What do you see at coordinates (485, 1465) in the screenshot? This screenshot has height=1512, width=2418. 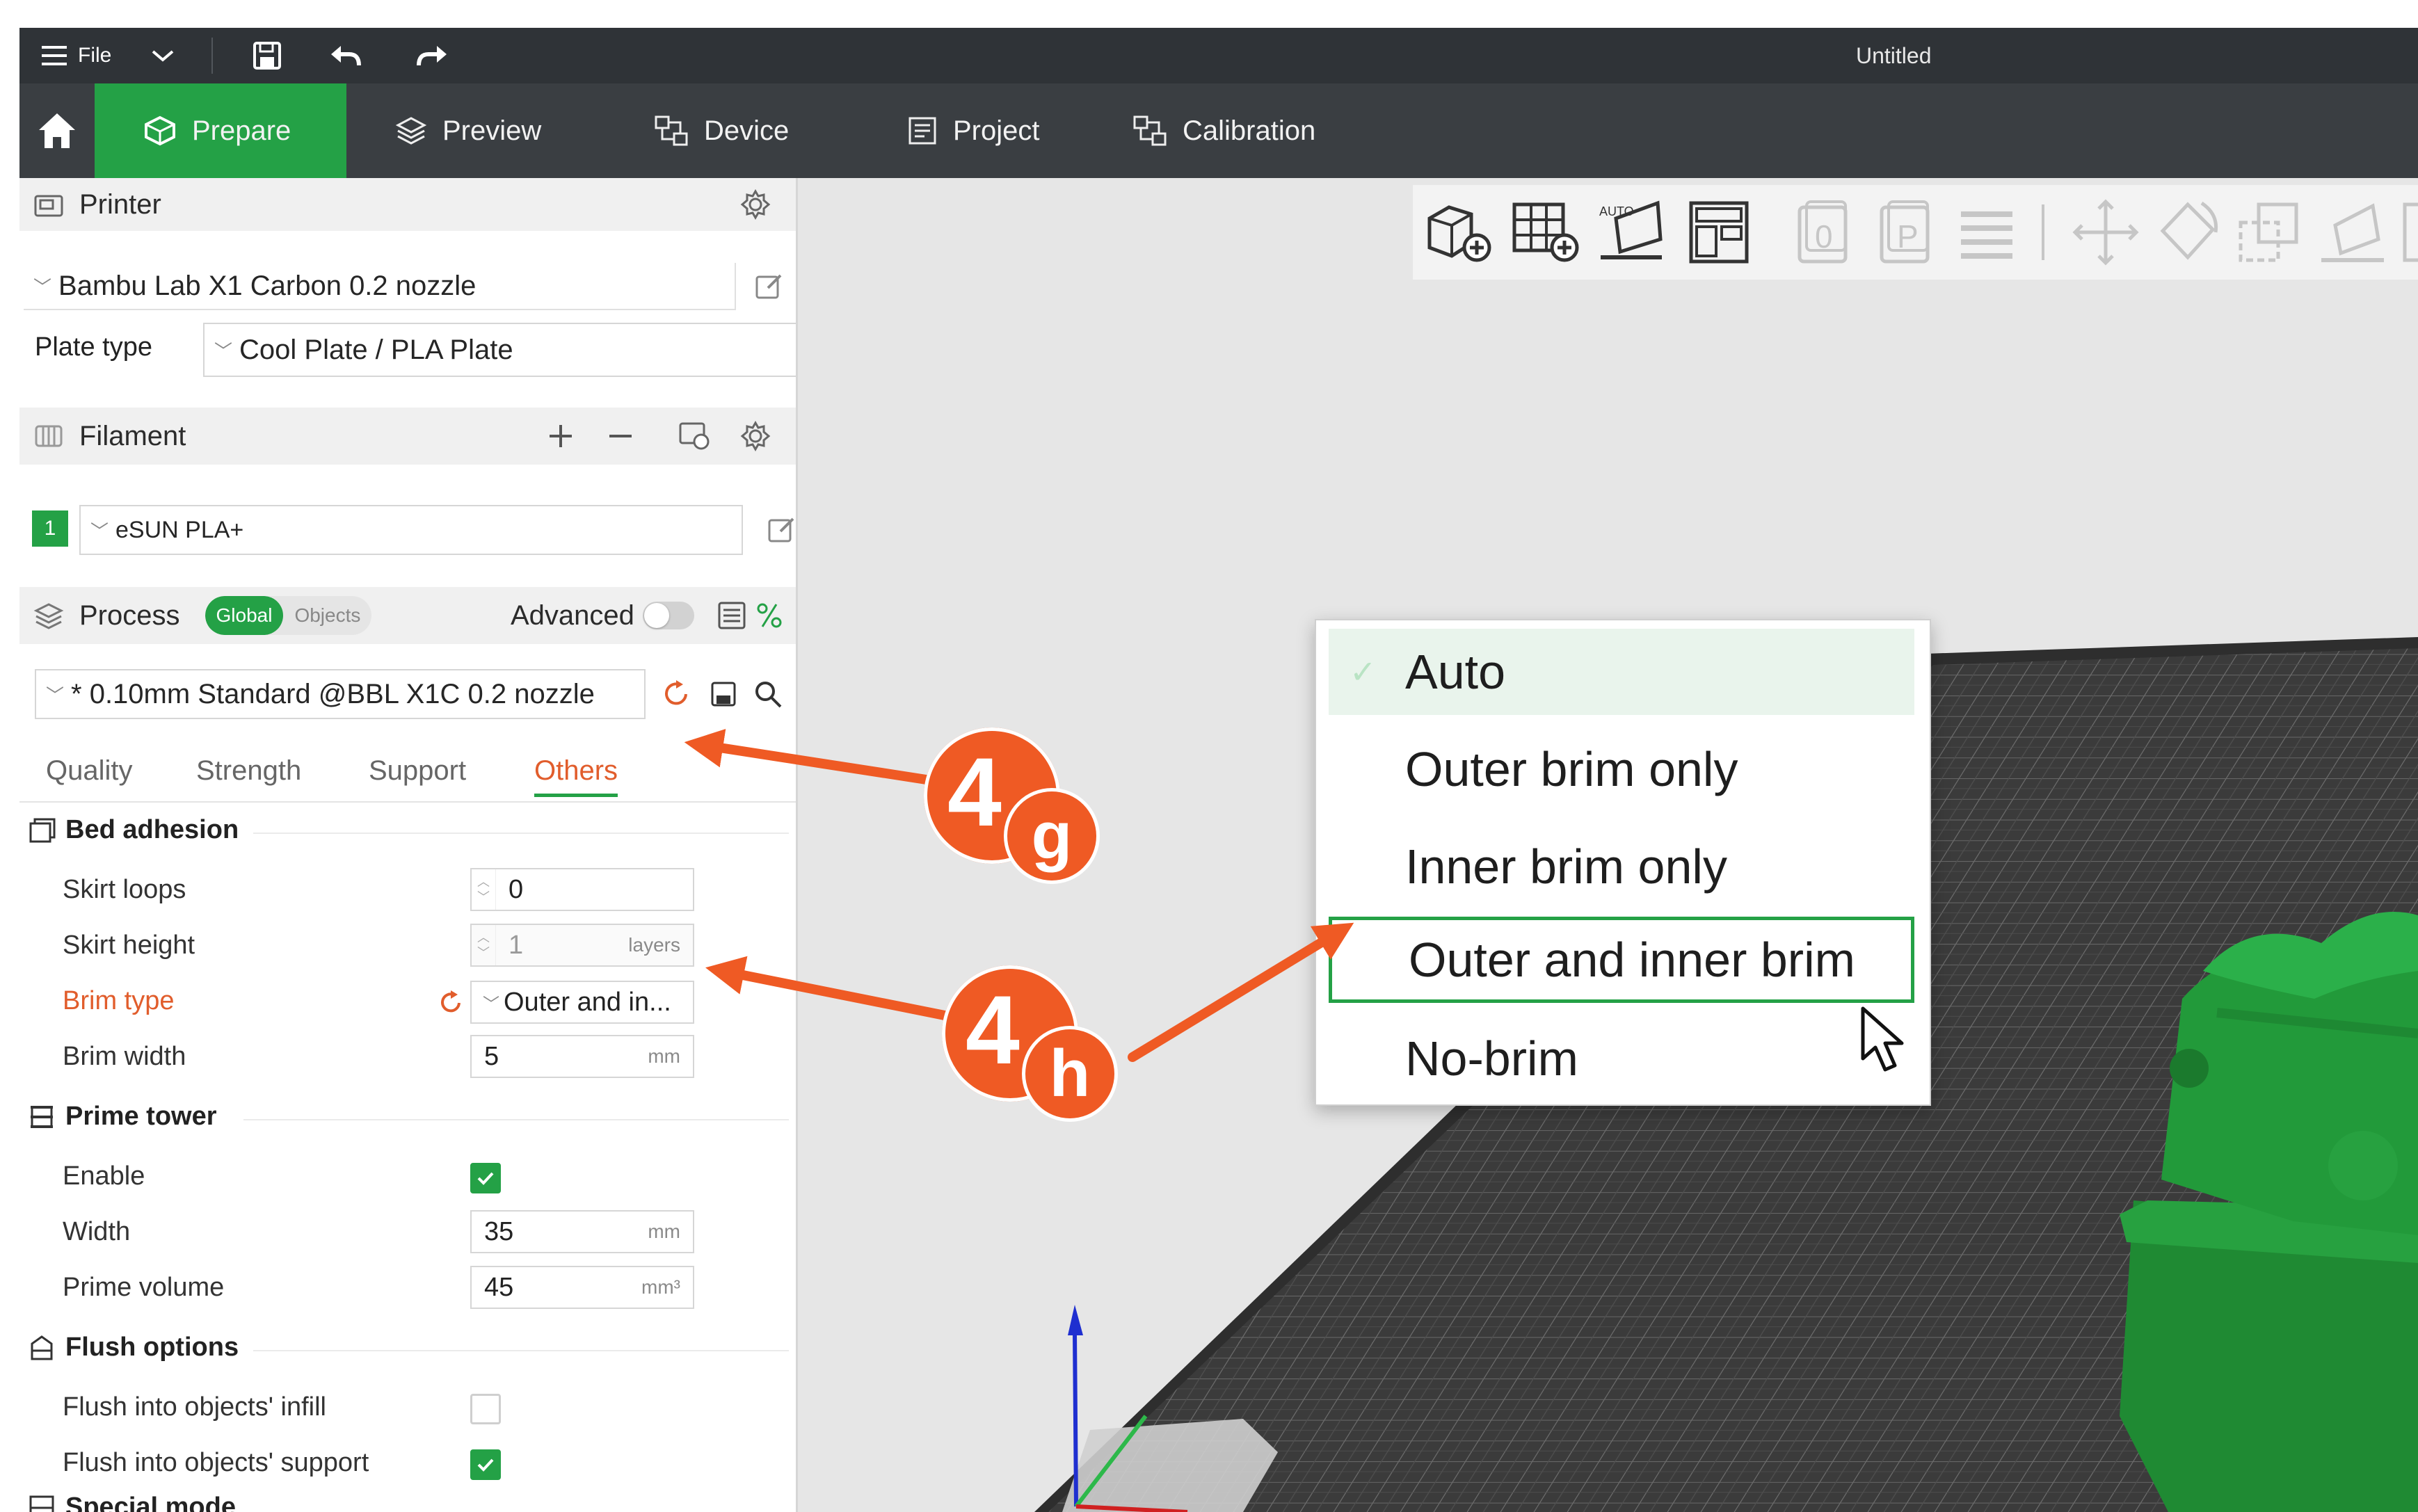 I see `flush-support-checkbox` at bounding box center [485, 1465].